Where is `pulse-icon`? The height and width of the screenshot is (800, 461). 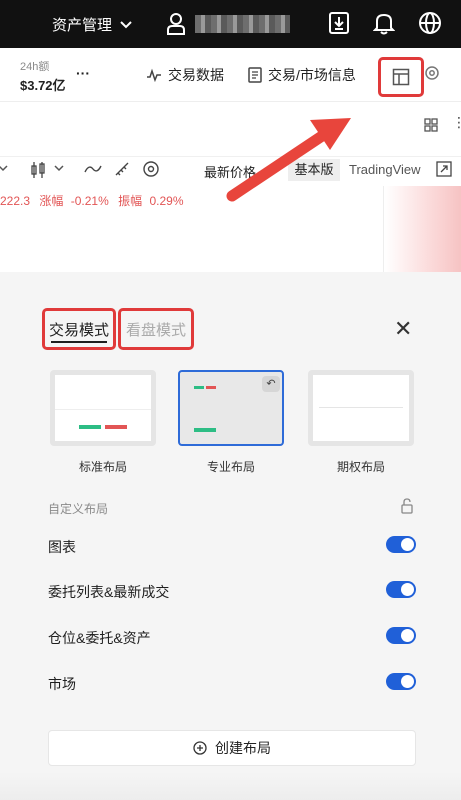
pulse-icon is located at coordinates (154, 75).